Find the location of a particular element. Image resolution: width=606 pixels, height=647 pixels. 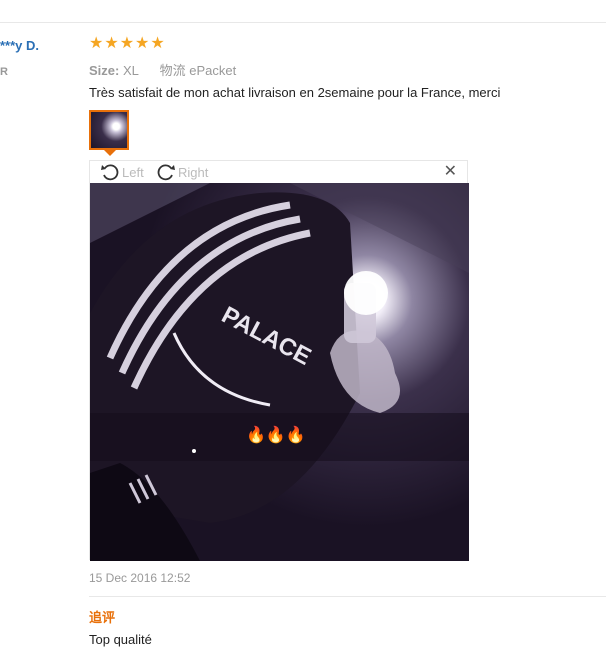

rotate-left-button: Left is located at coordinates (122, 172).